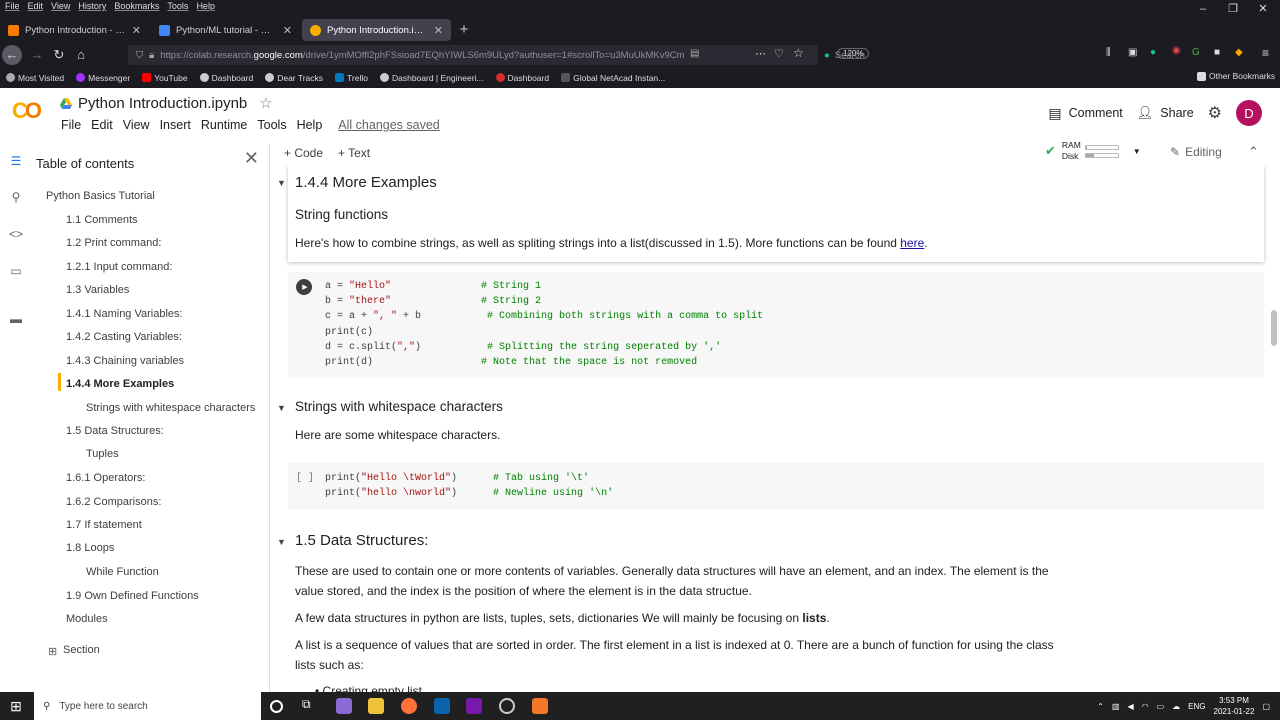 The height and width of the screenshot is (720, 1280). What do you see at coordinates (1233, 9) in the screenshot?
I see `maximize-icon: ❐` at bounding box center [1233, 9].